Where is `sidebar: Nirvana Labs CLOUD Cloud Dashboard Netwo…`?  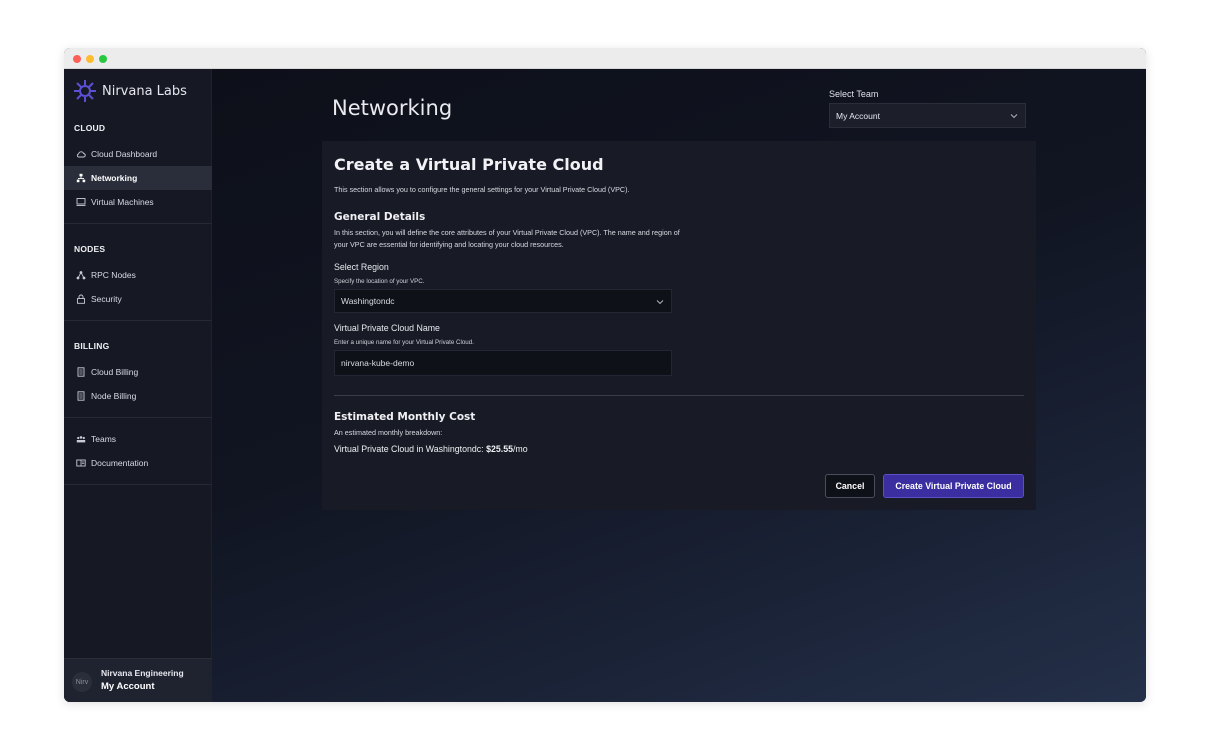 sidebar: Nirvana Labs CLOUD Cloud Dashboard Netwo… is located at coordinates (138, 385).